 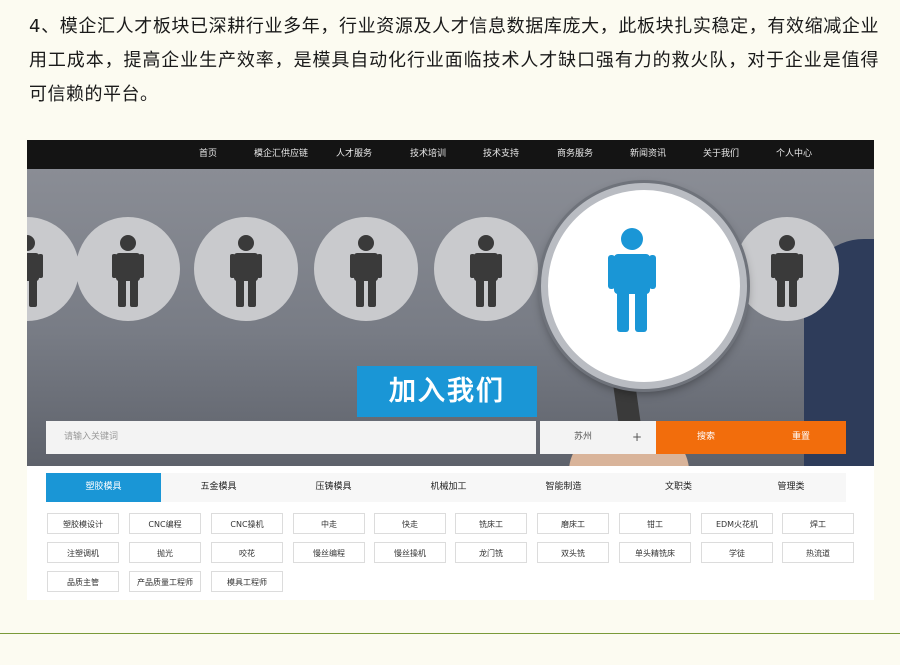 I want to click on nav-item-account: 个人中心, so click(x=794, y=154).